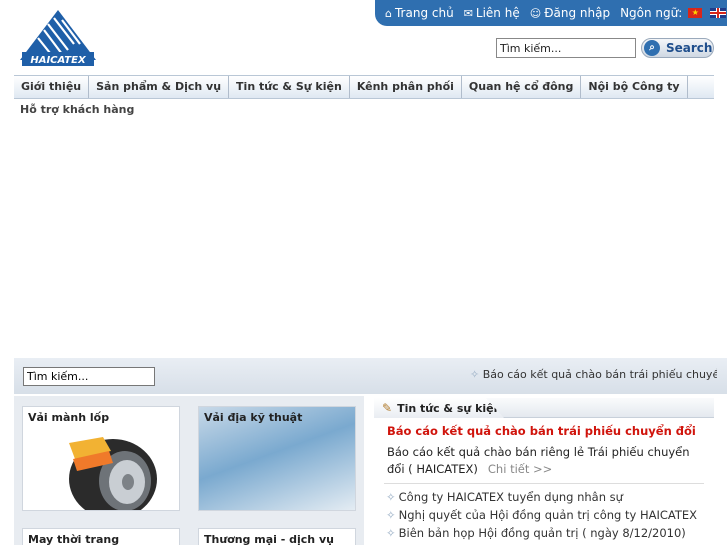 The width and height of the screenshot is (727, 545). I want to click on nav-item-internal: Nội bộ Công ty, so click(634, 87).